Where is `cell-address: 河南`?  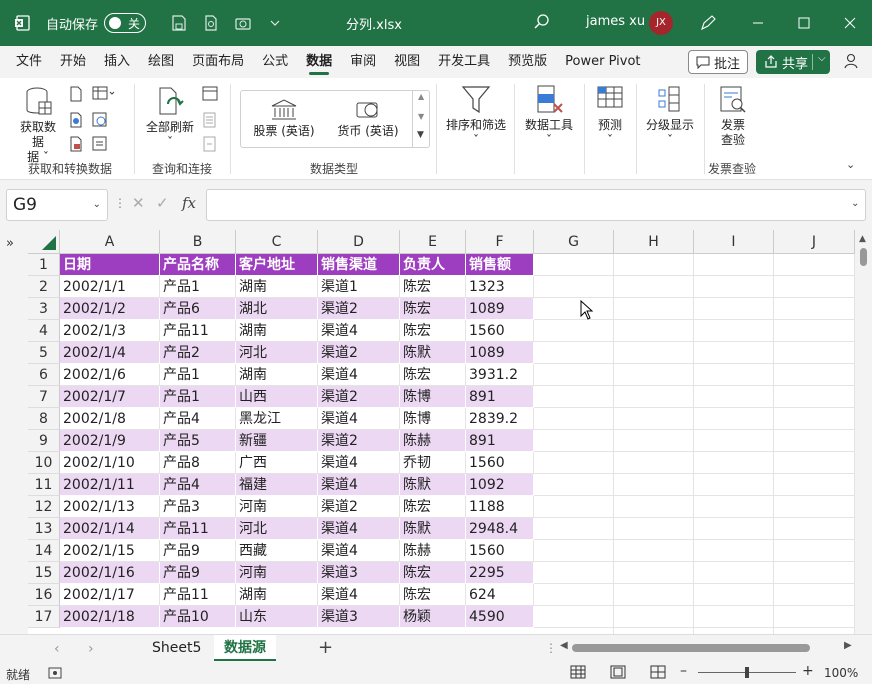
cell-address: 河南 is located at coordinates (277, 507).